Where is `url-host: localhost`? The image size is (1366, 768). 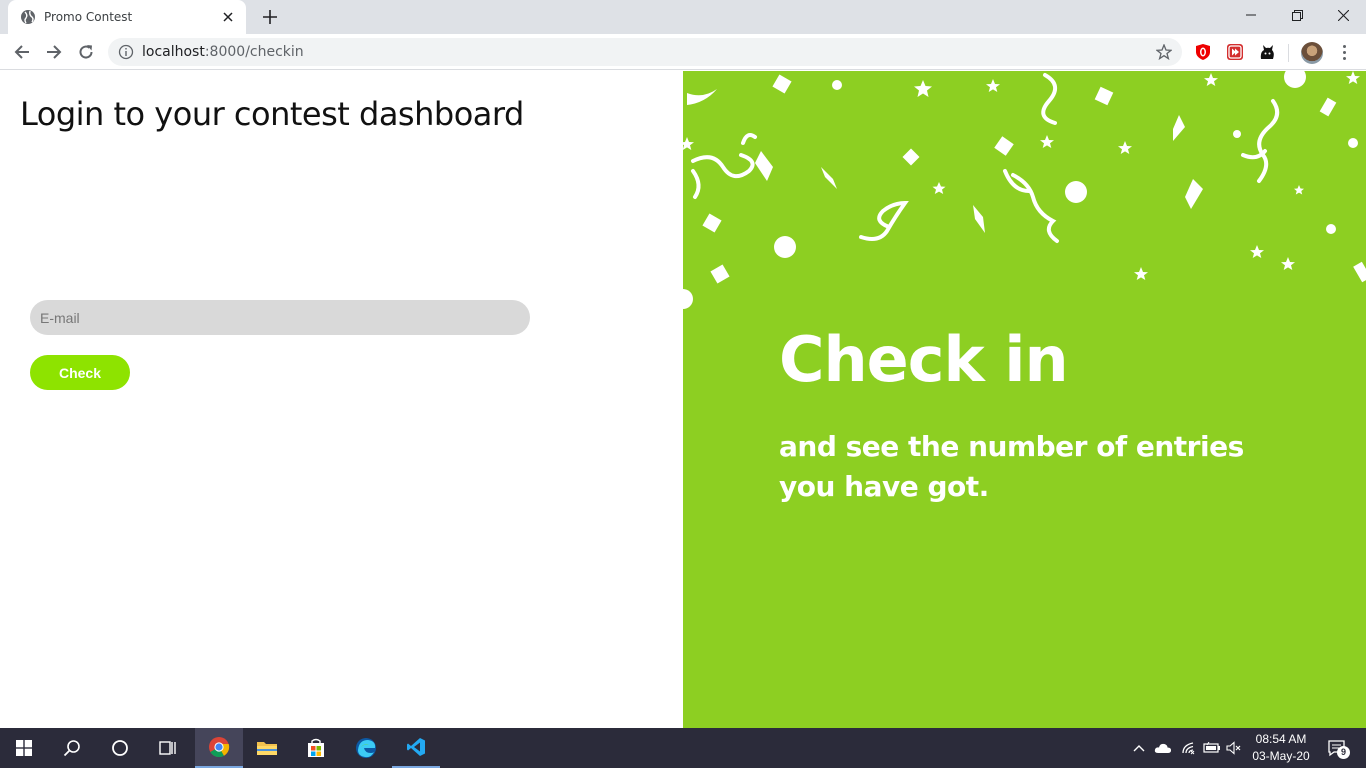 url-host: localhost is located at coordinates (173, 52).